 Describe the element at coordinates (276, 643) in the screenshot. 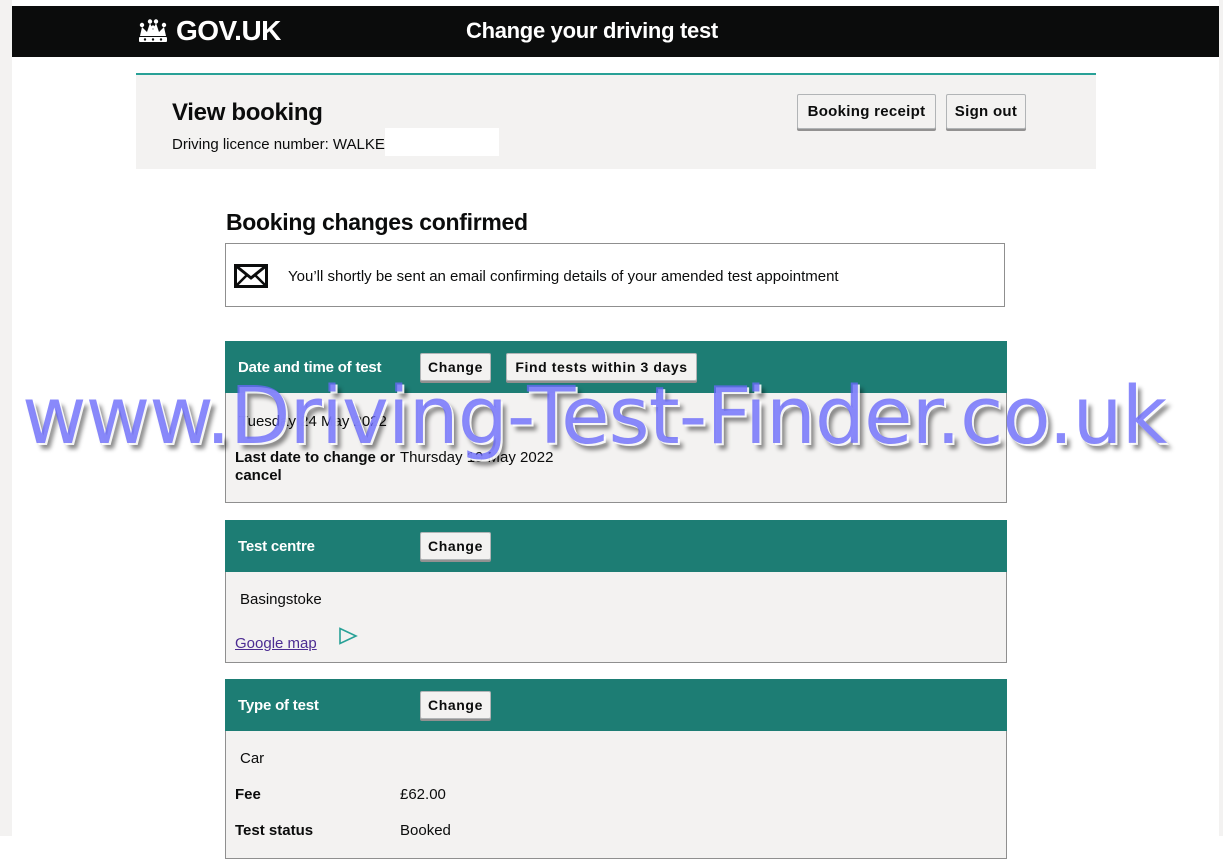

I see `google-map-link: Google map` at that location.